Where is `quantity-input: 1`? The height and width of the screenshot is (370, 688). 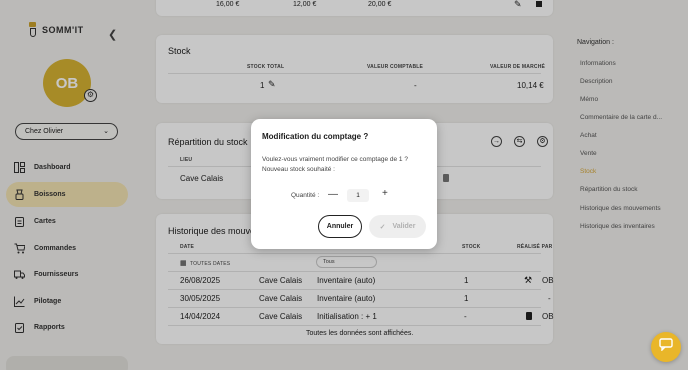 quantity-input: 1 is located at coordinates (358, 195).